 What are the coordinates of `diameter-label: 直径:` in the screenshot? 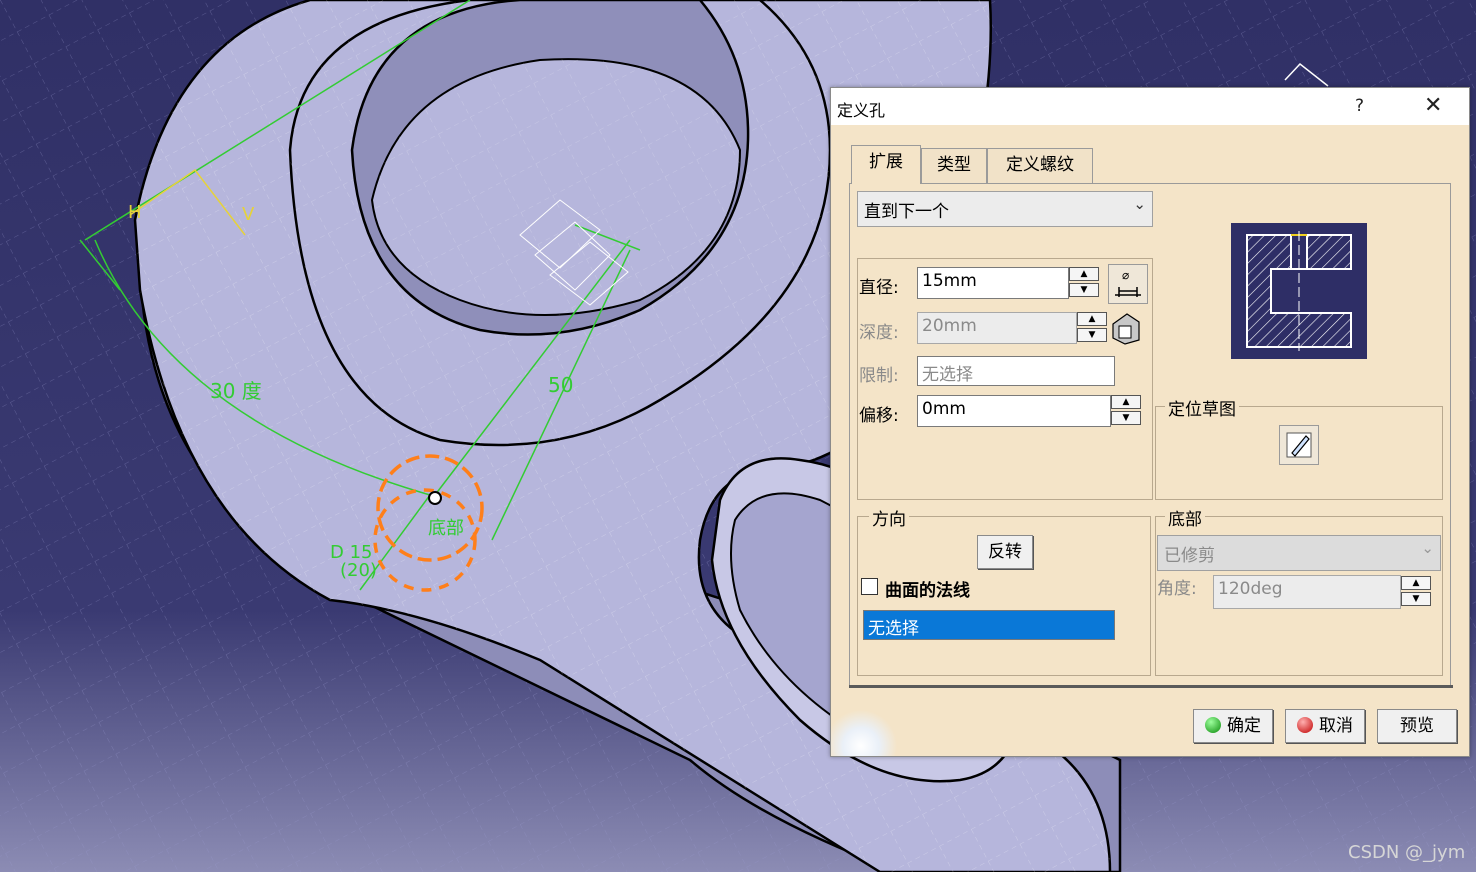 It's located at (879, 288).